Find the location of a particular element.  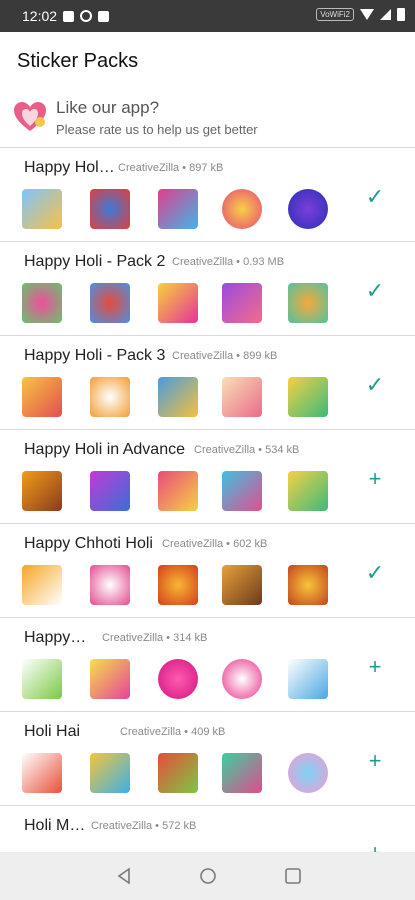

status-right: VoWiFi2 is located at coordinates (360, 14).